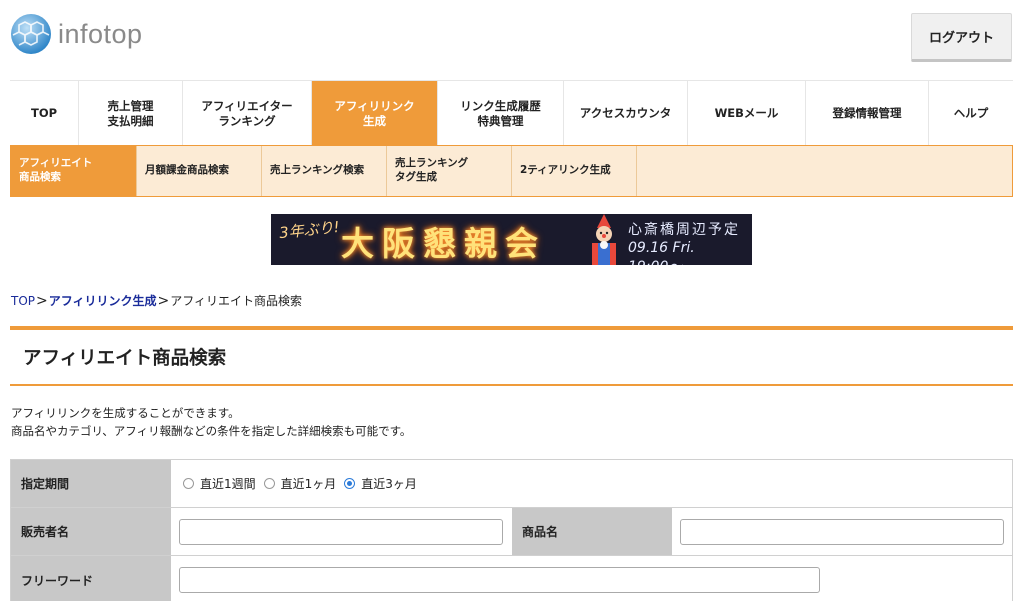 This screenshot has height=601, width=1024. I want to click on banner-date-text: 09.16 Fri. 19:00〜, so click(661, 252).